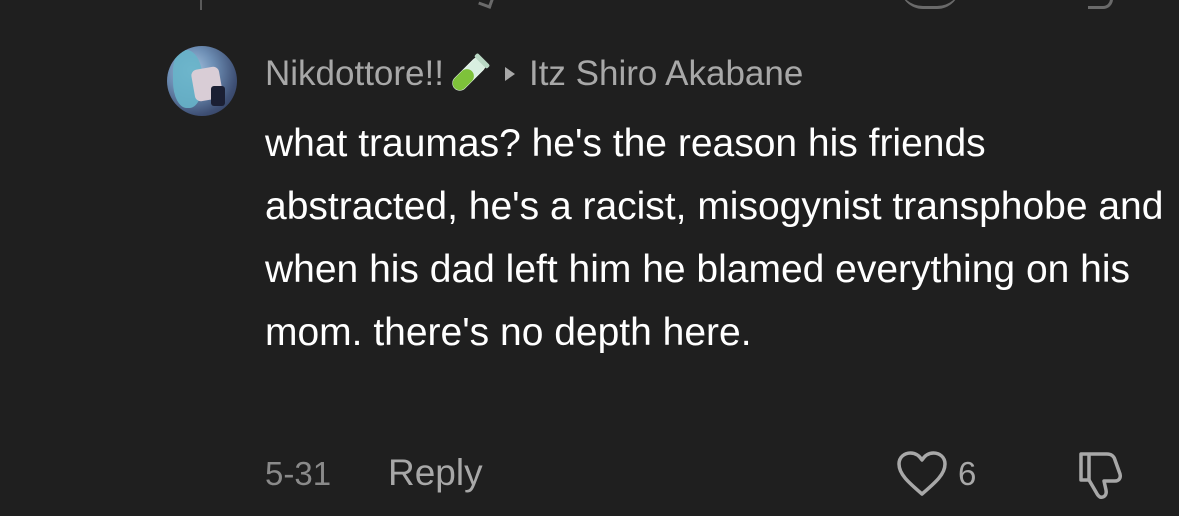  I want to click on previous-dislike-icon, so click(1100, 4).